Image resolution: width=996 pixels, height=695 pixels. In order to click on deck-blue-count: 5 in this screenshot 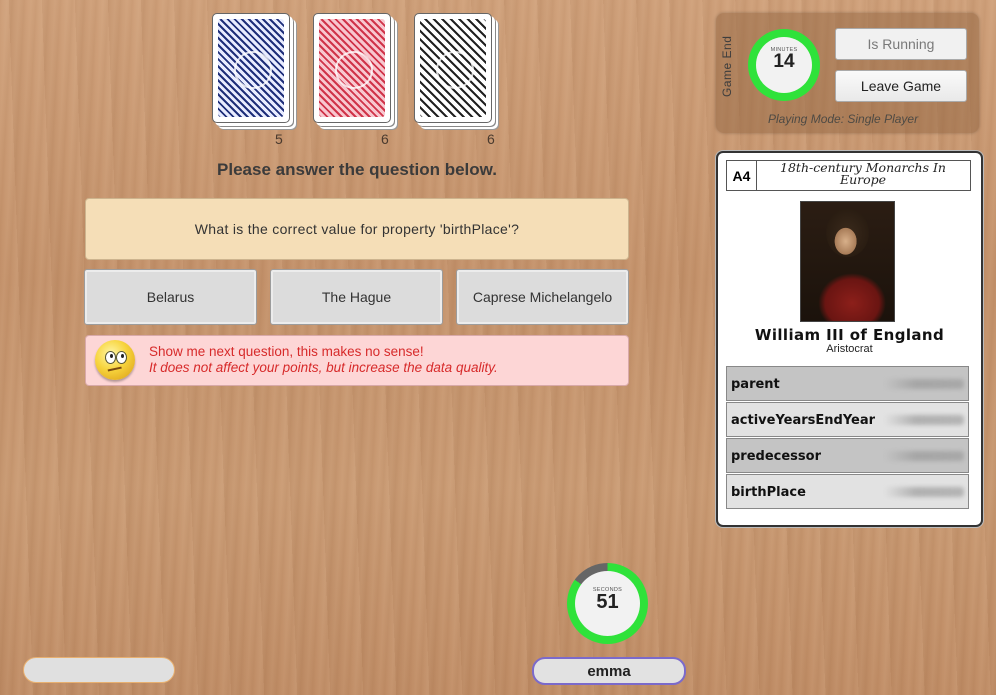, I will do `click(279, 139)`.